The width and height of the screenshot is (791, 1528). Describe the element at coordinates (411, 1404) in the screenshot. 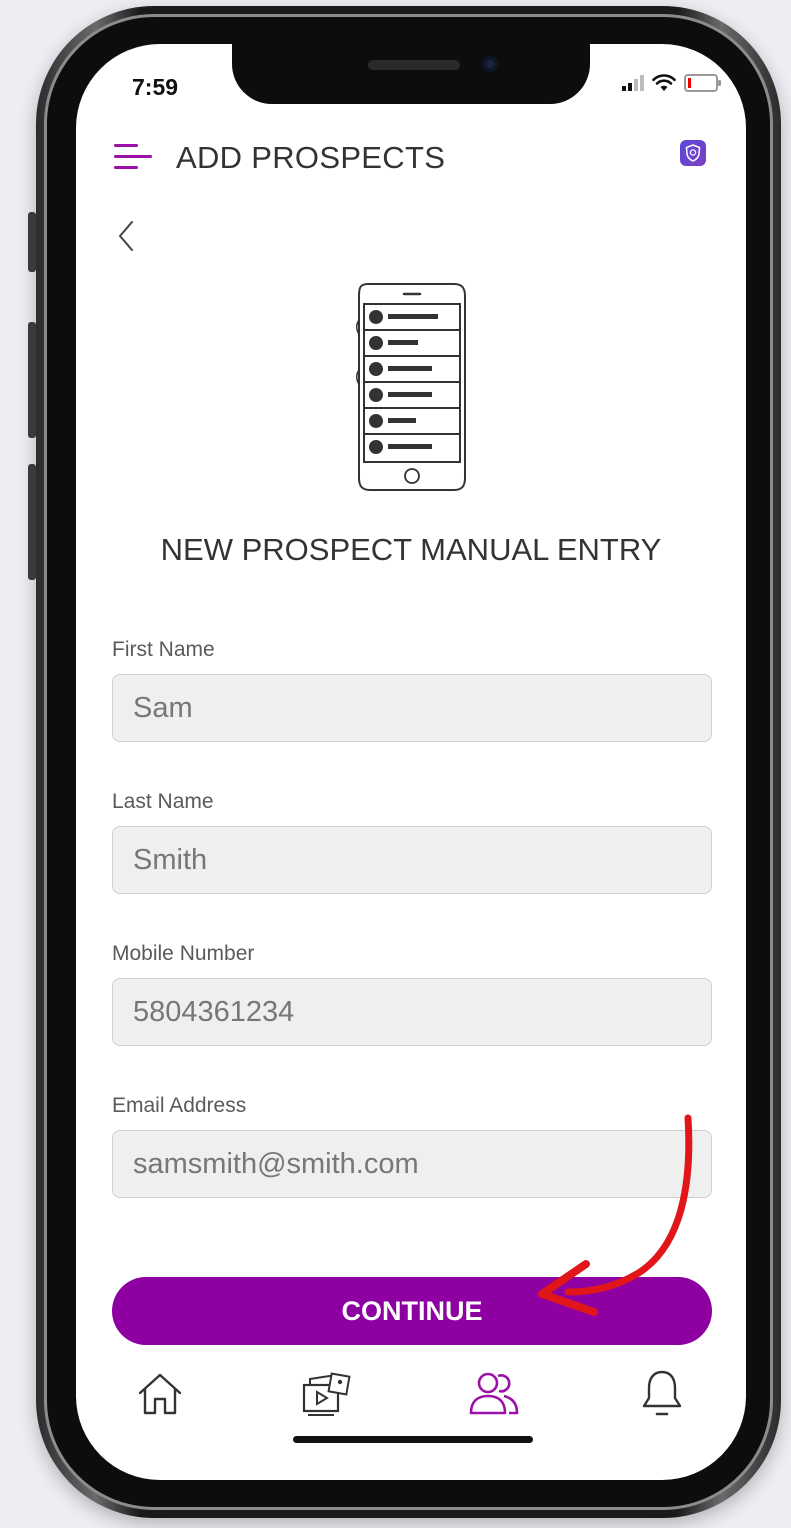

I see `bottom-nav` at that location.